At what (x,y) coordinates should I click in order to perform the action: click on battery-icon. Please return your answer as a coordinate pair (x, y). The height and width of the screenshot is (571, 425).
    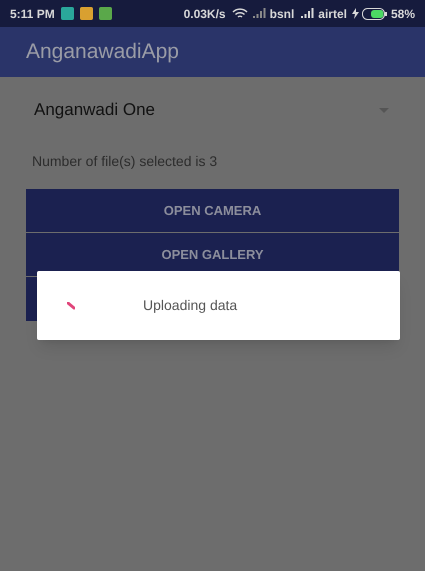
    Looking at the image, I should click on (375, 14).